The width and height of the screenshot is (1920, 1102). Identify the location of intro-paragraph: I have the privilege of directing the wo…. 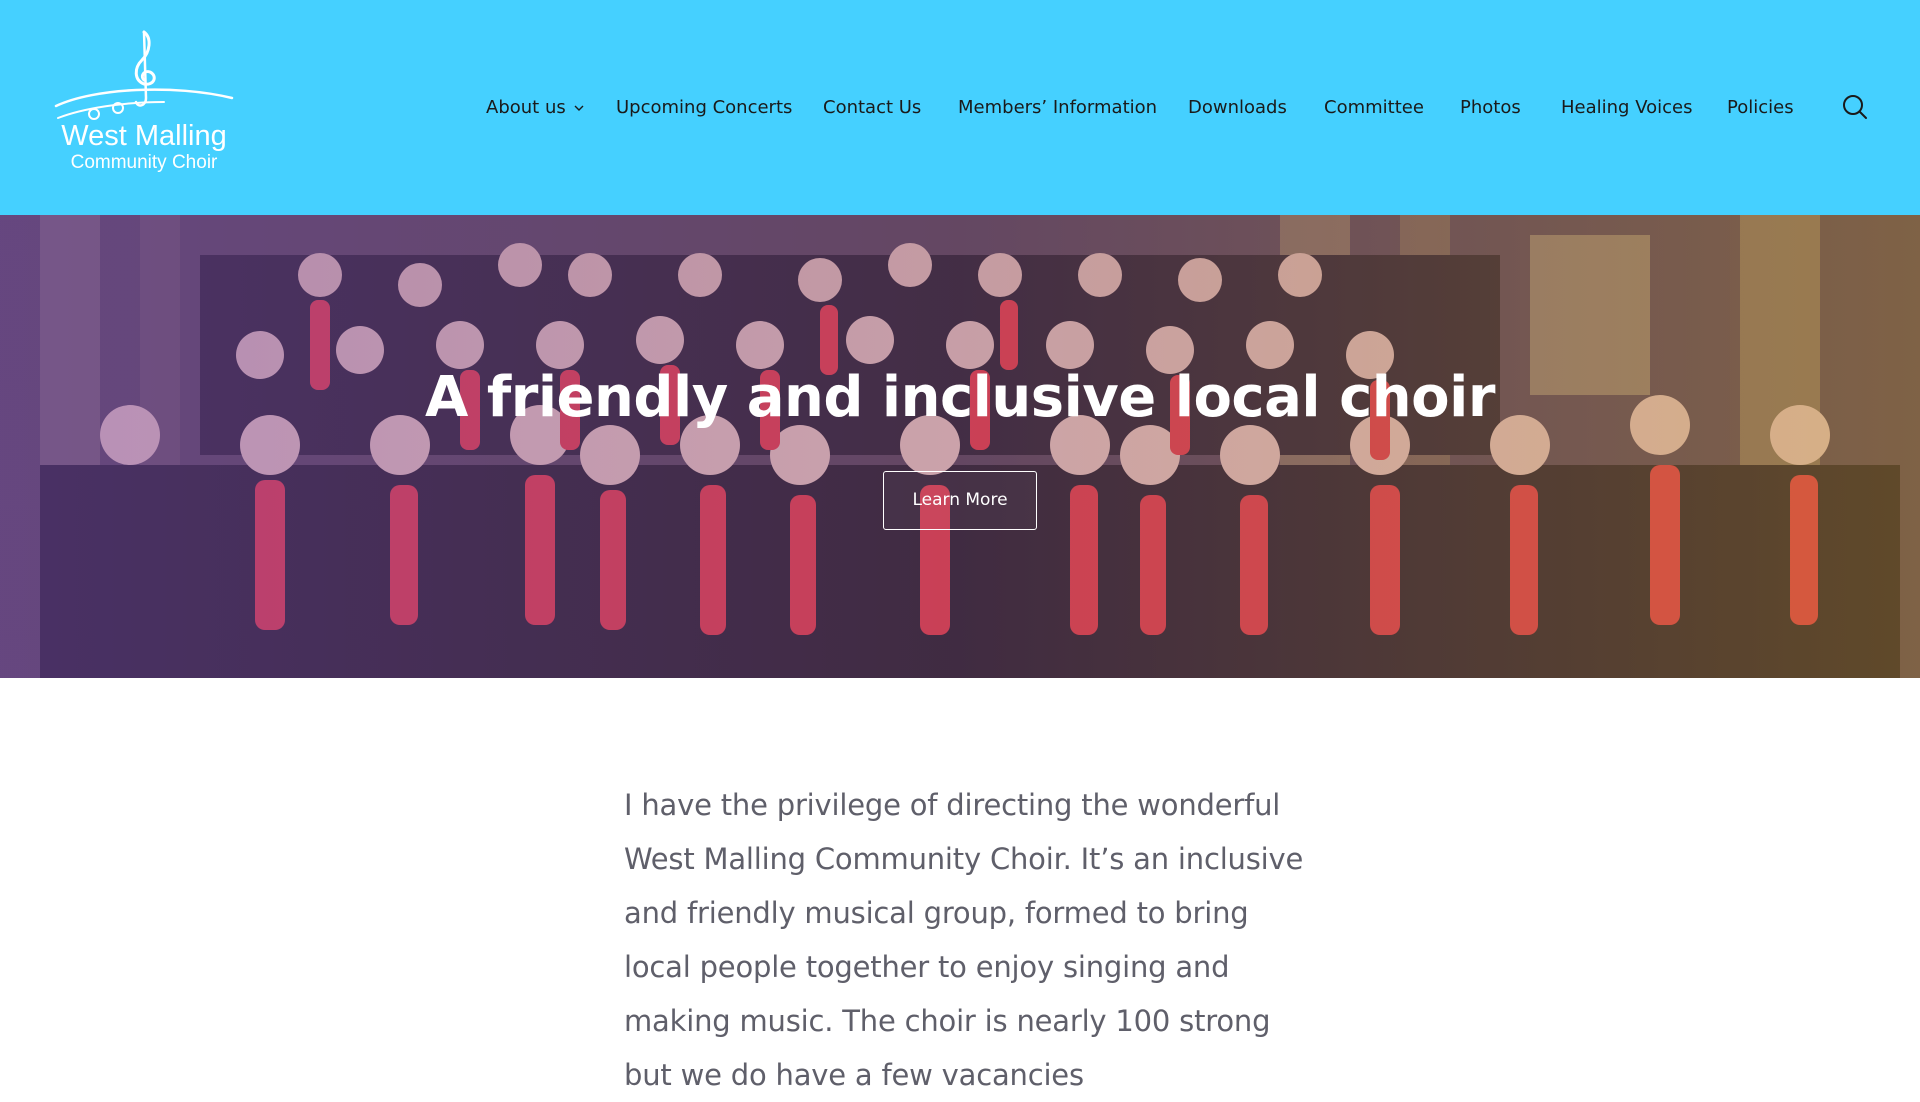
(964, 940).